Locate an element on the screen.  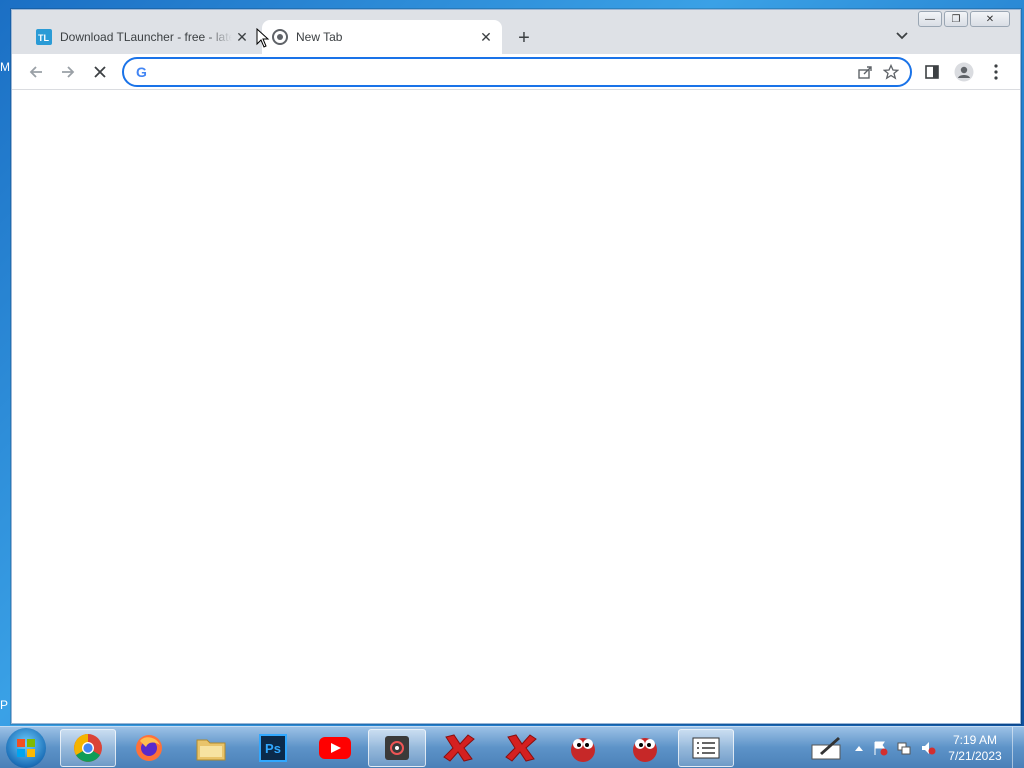
volume-muted-icon is located at coordinates (928, 748).